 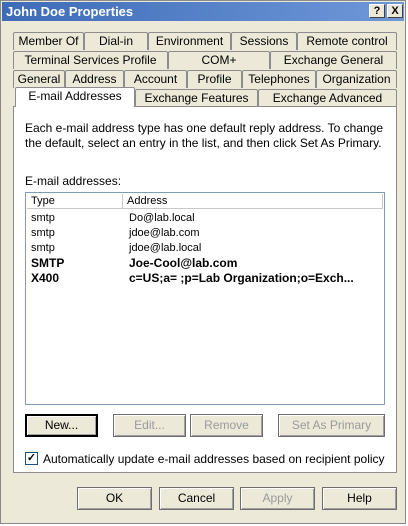 What do you see at coordinates (359, 498) in the screenshot?
I see `help-button: Help` at bounding box center [359, 498].